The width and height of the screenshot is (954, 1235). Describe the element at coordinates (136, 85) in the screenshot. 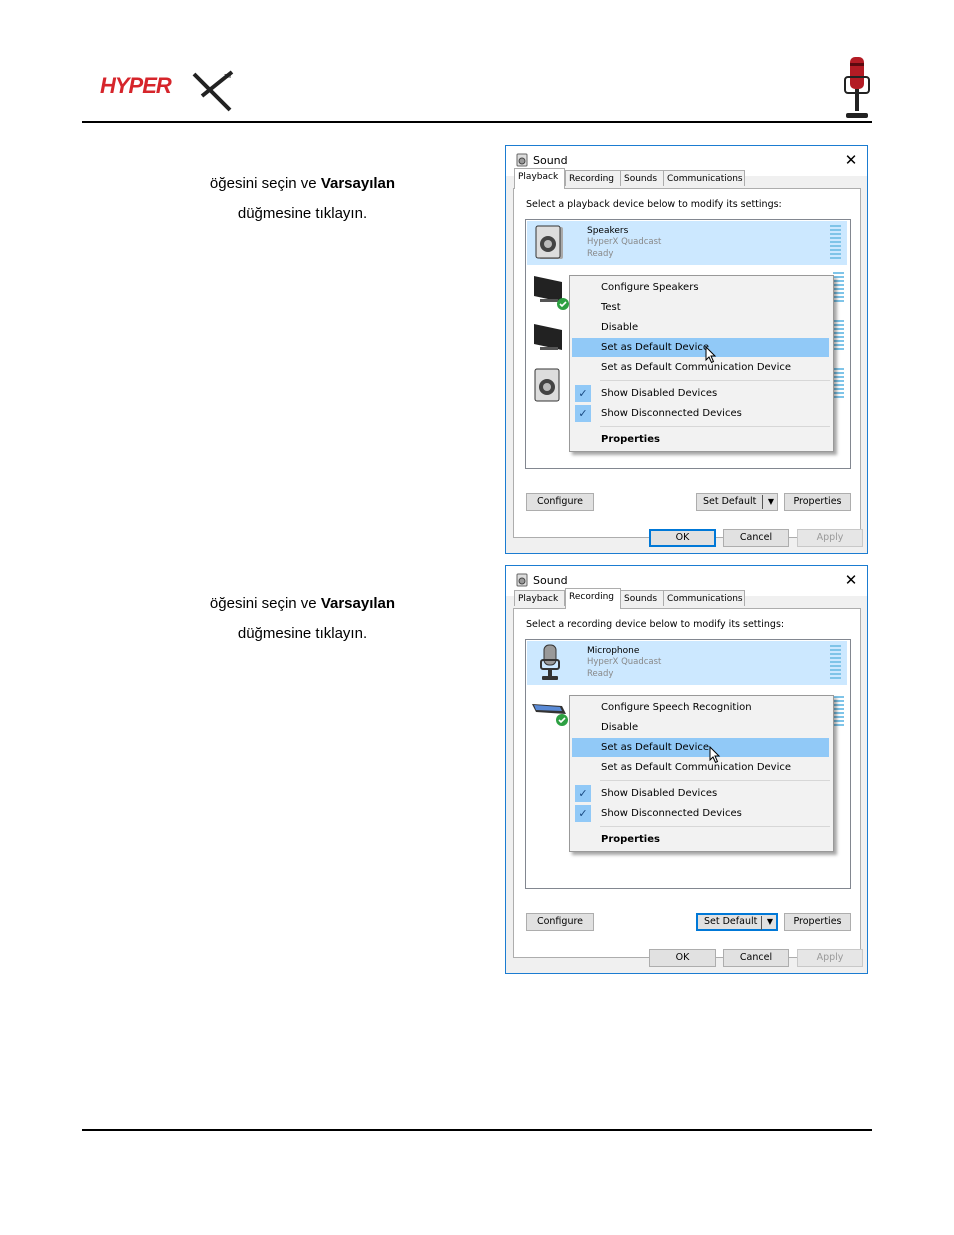

I see `svg-text: HYPER` at that location.